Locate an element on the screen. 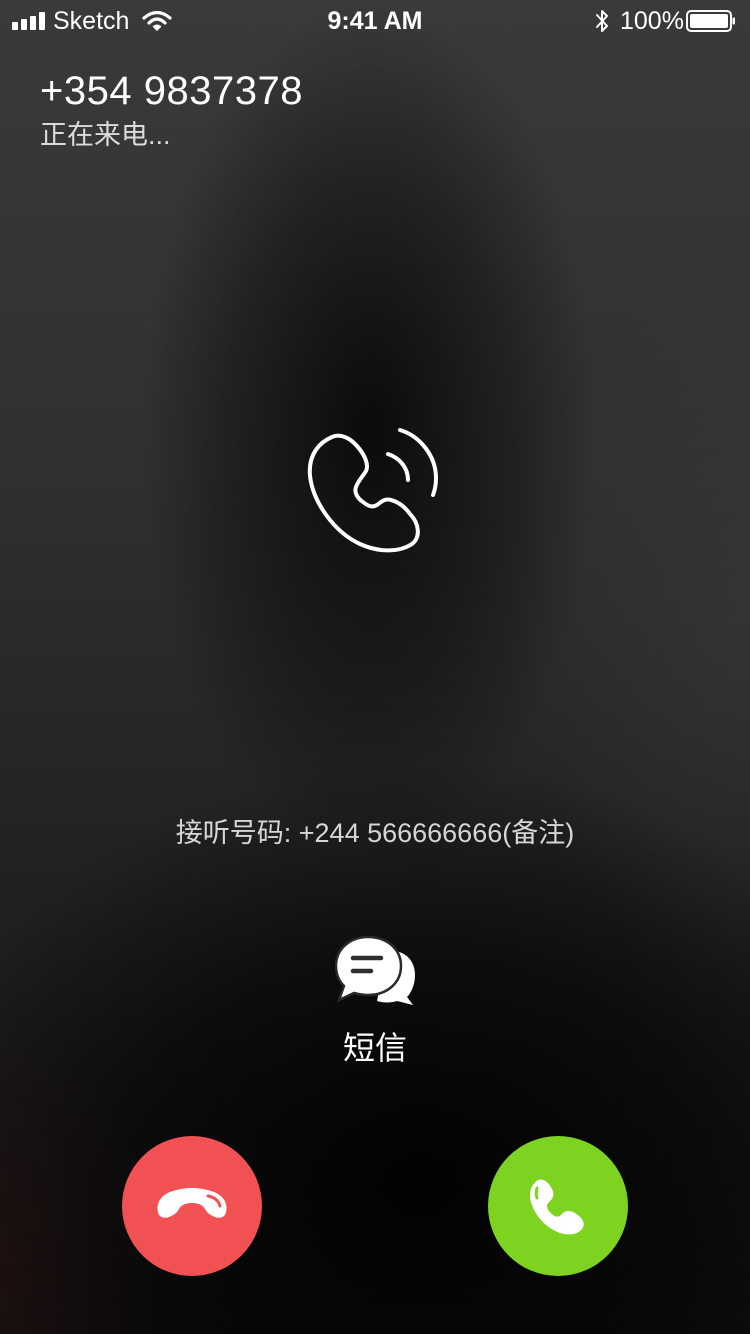 The width and height of the screenshot is (750, 1334). hang-up-icon is located at coordinates (192, 1203).